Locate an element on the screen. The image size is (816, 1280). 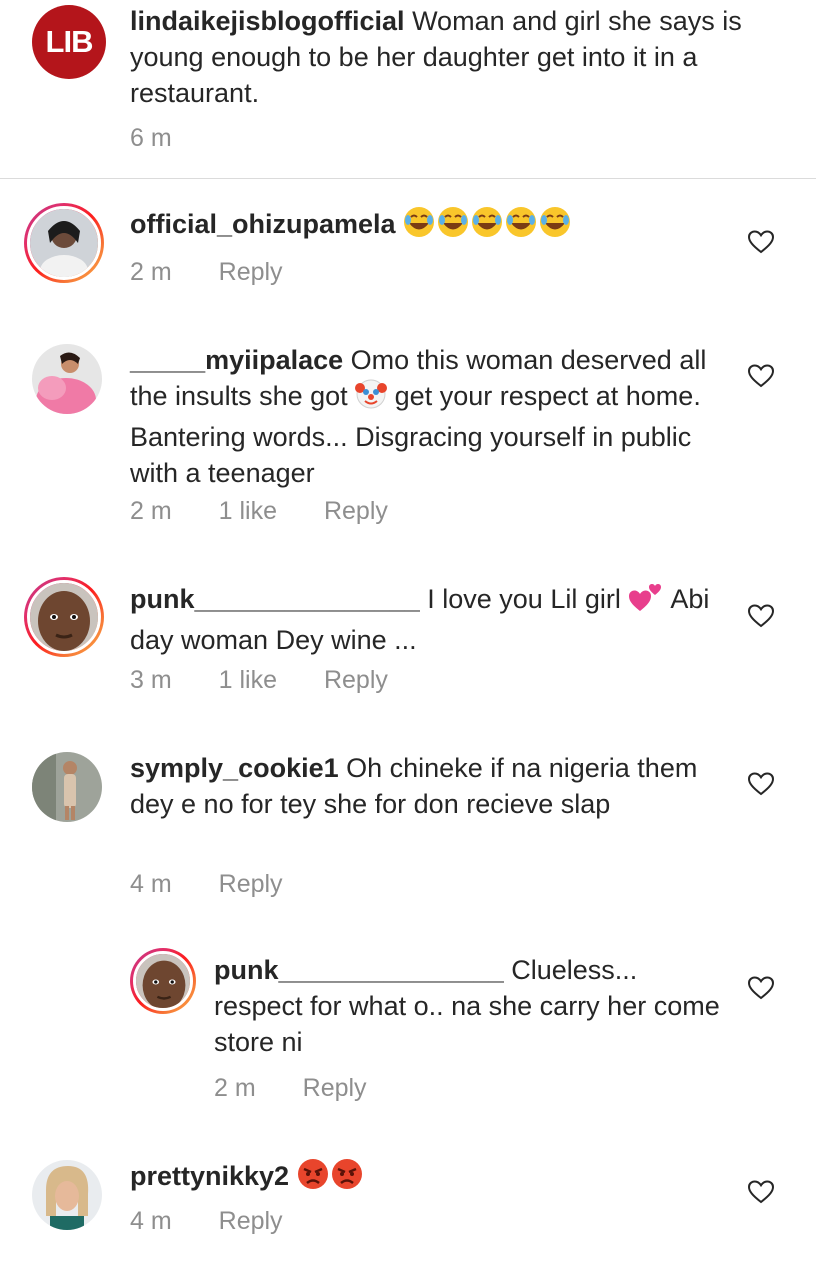
comment-meta: 3 m 1 like Reply is located at coordinates (279, 680).